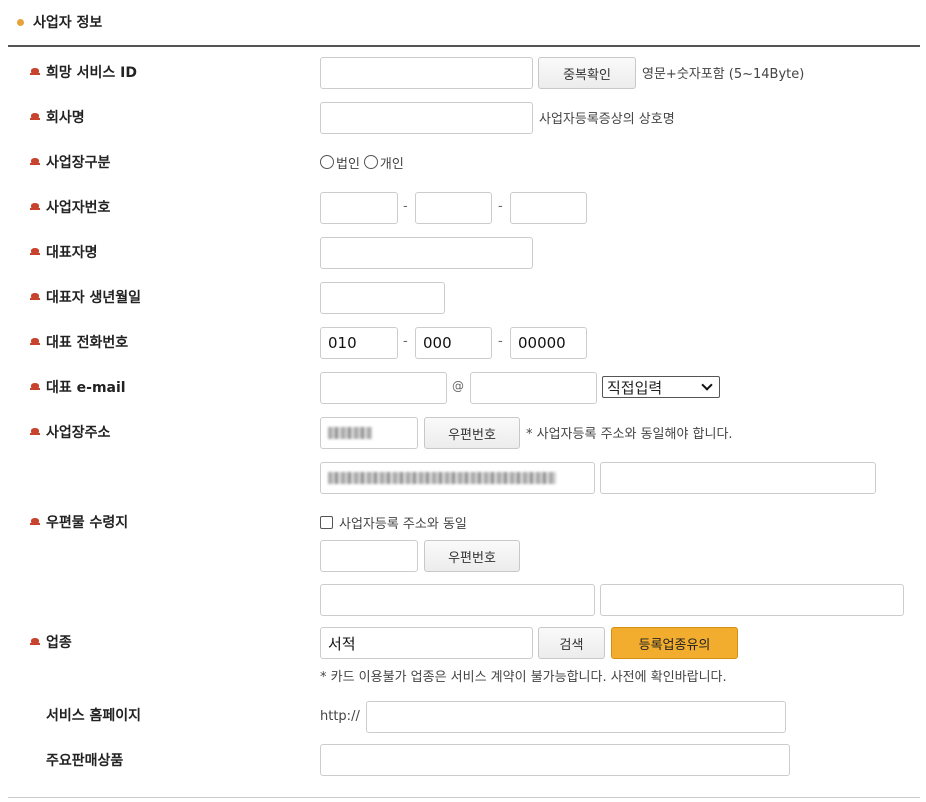  What do you see at coordinates (94, 716) in the screenshot?
I see `label-homepage: 서비스 홈페이지` at bounding box center [94, 716].